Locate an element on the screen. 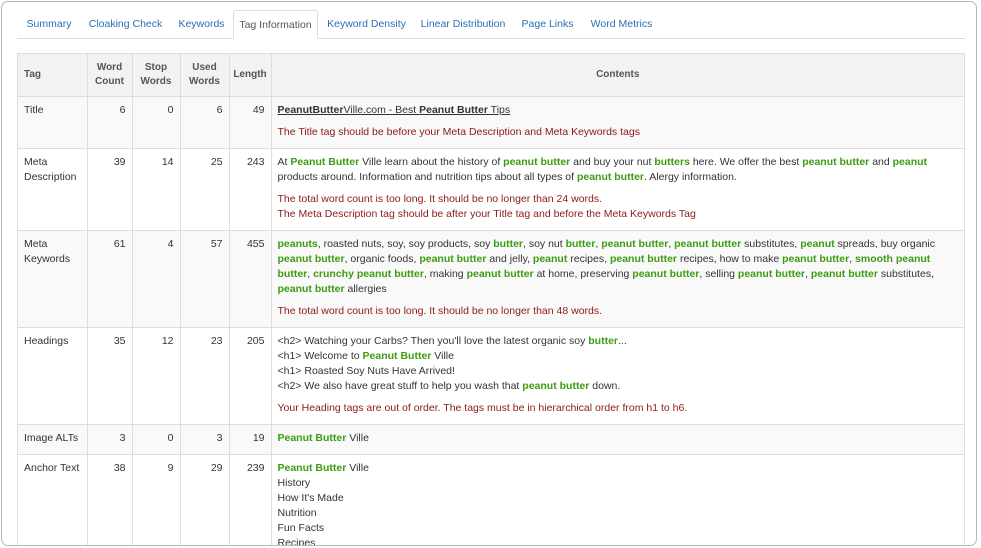 The height and width of the screenshot is (548, 981). tag-cell: Meta Description is located at coordinates (53, 189).